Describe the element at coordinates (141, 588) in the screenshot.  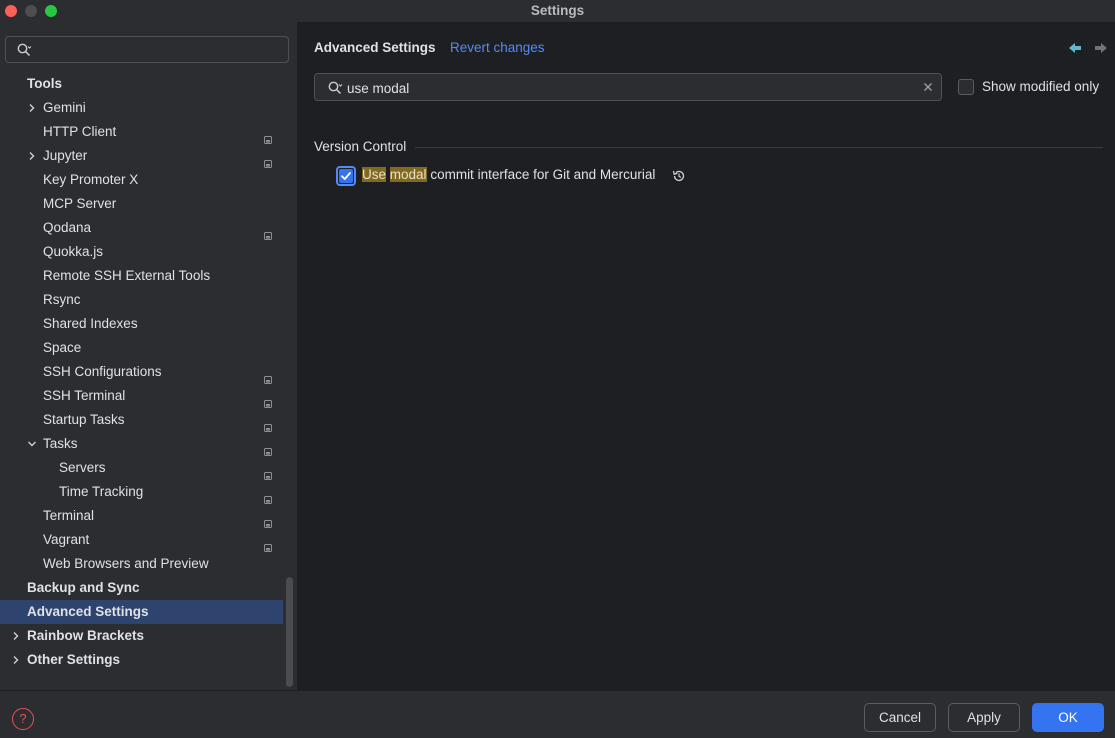
I see `sidebar-item-backup-and-sync: Backup and Sync` at that location.